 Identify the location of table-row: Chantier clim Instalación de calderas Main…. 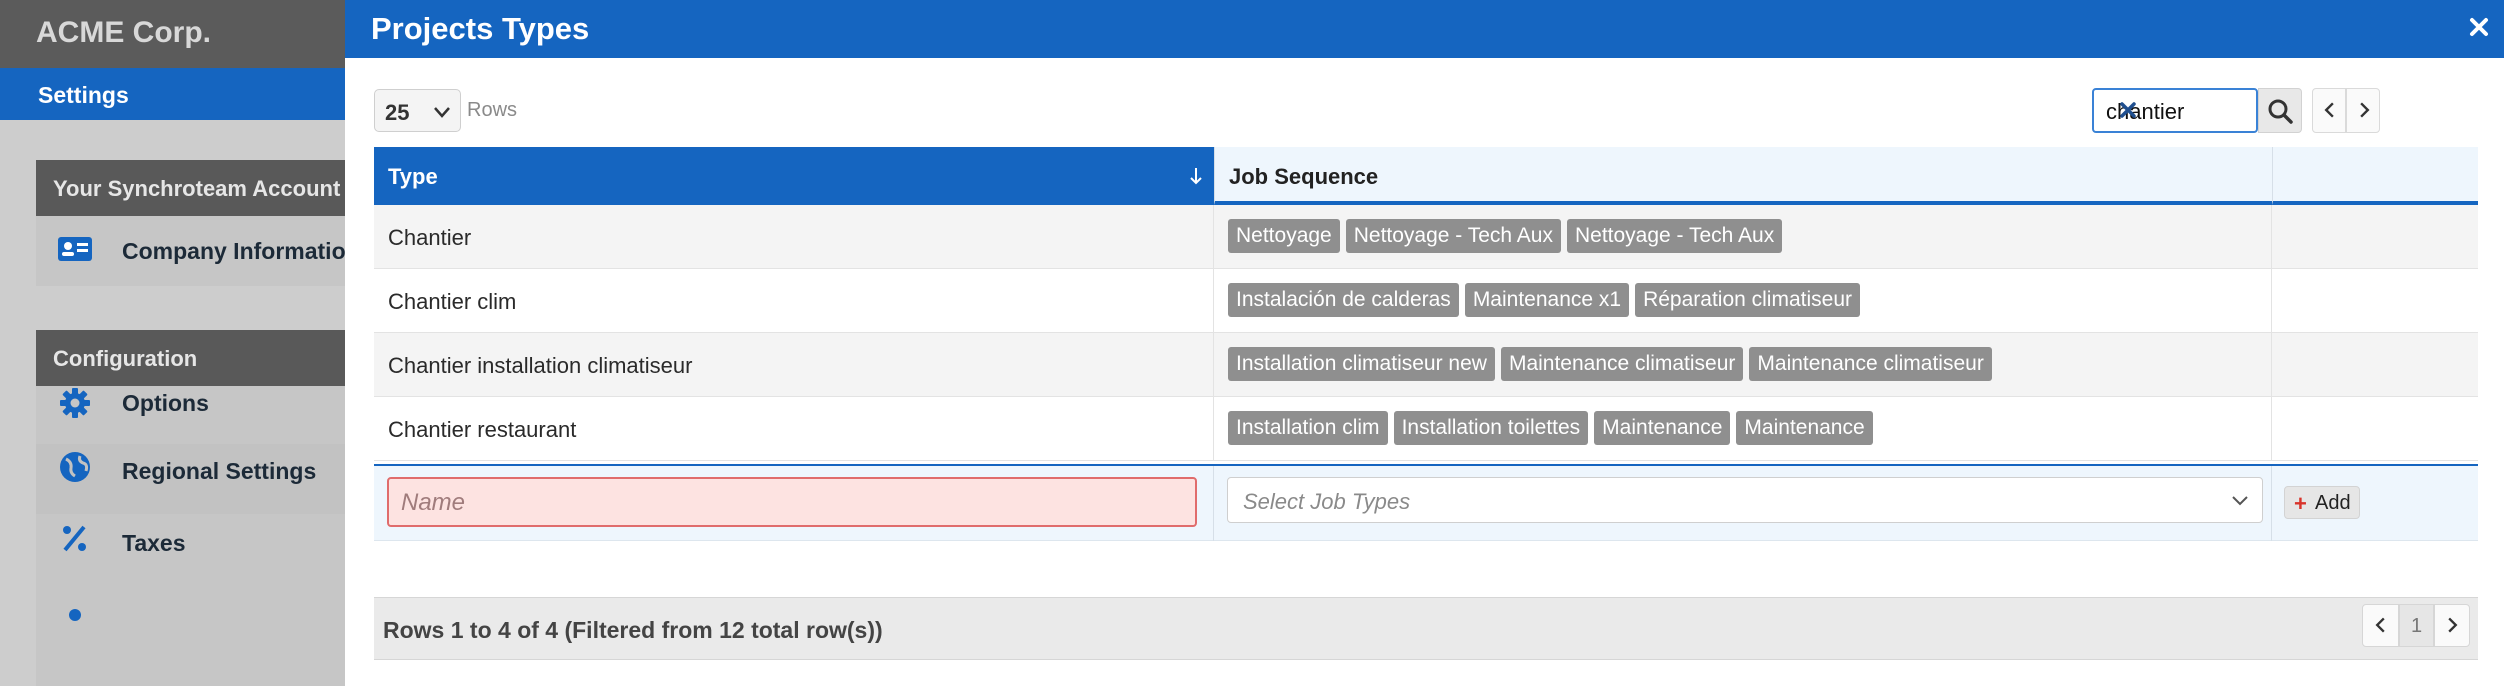
(1426, 301).